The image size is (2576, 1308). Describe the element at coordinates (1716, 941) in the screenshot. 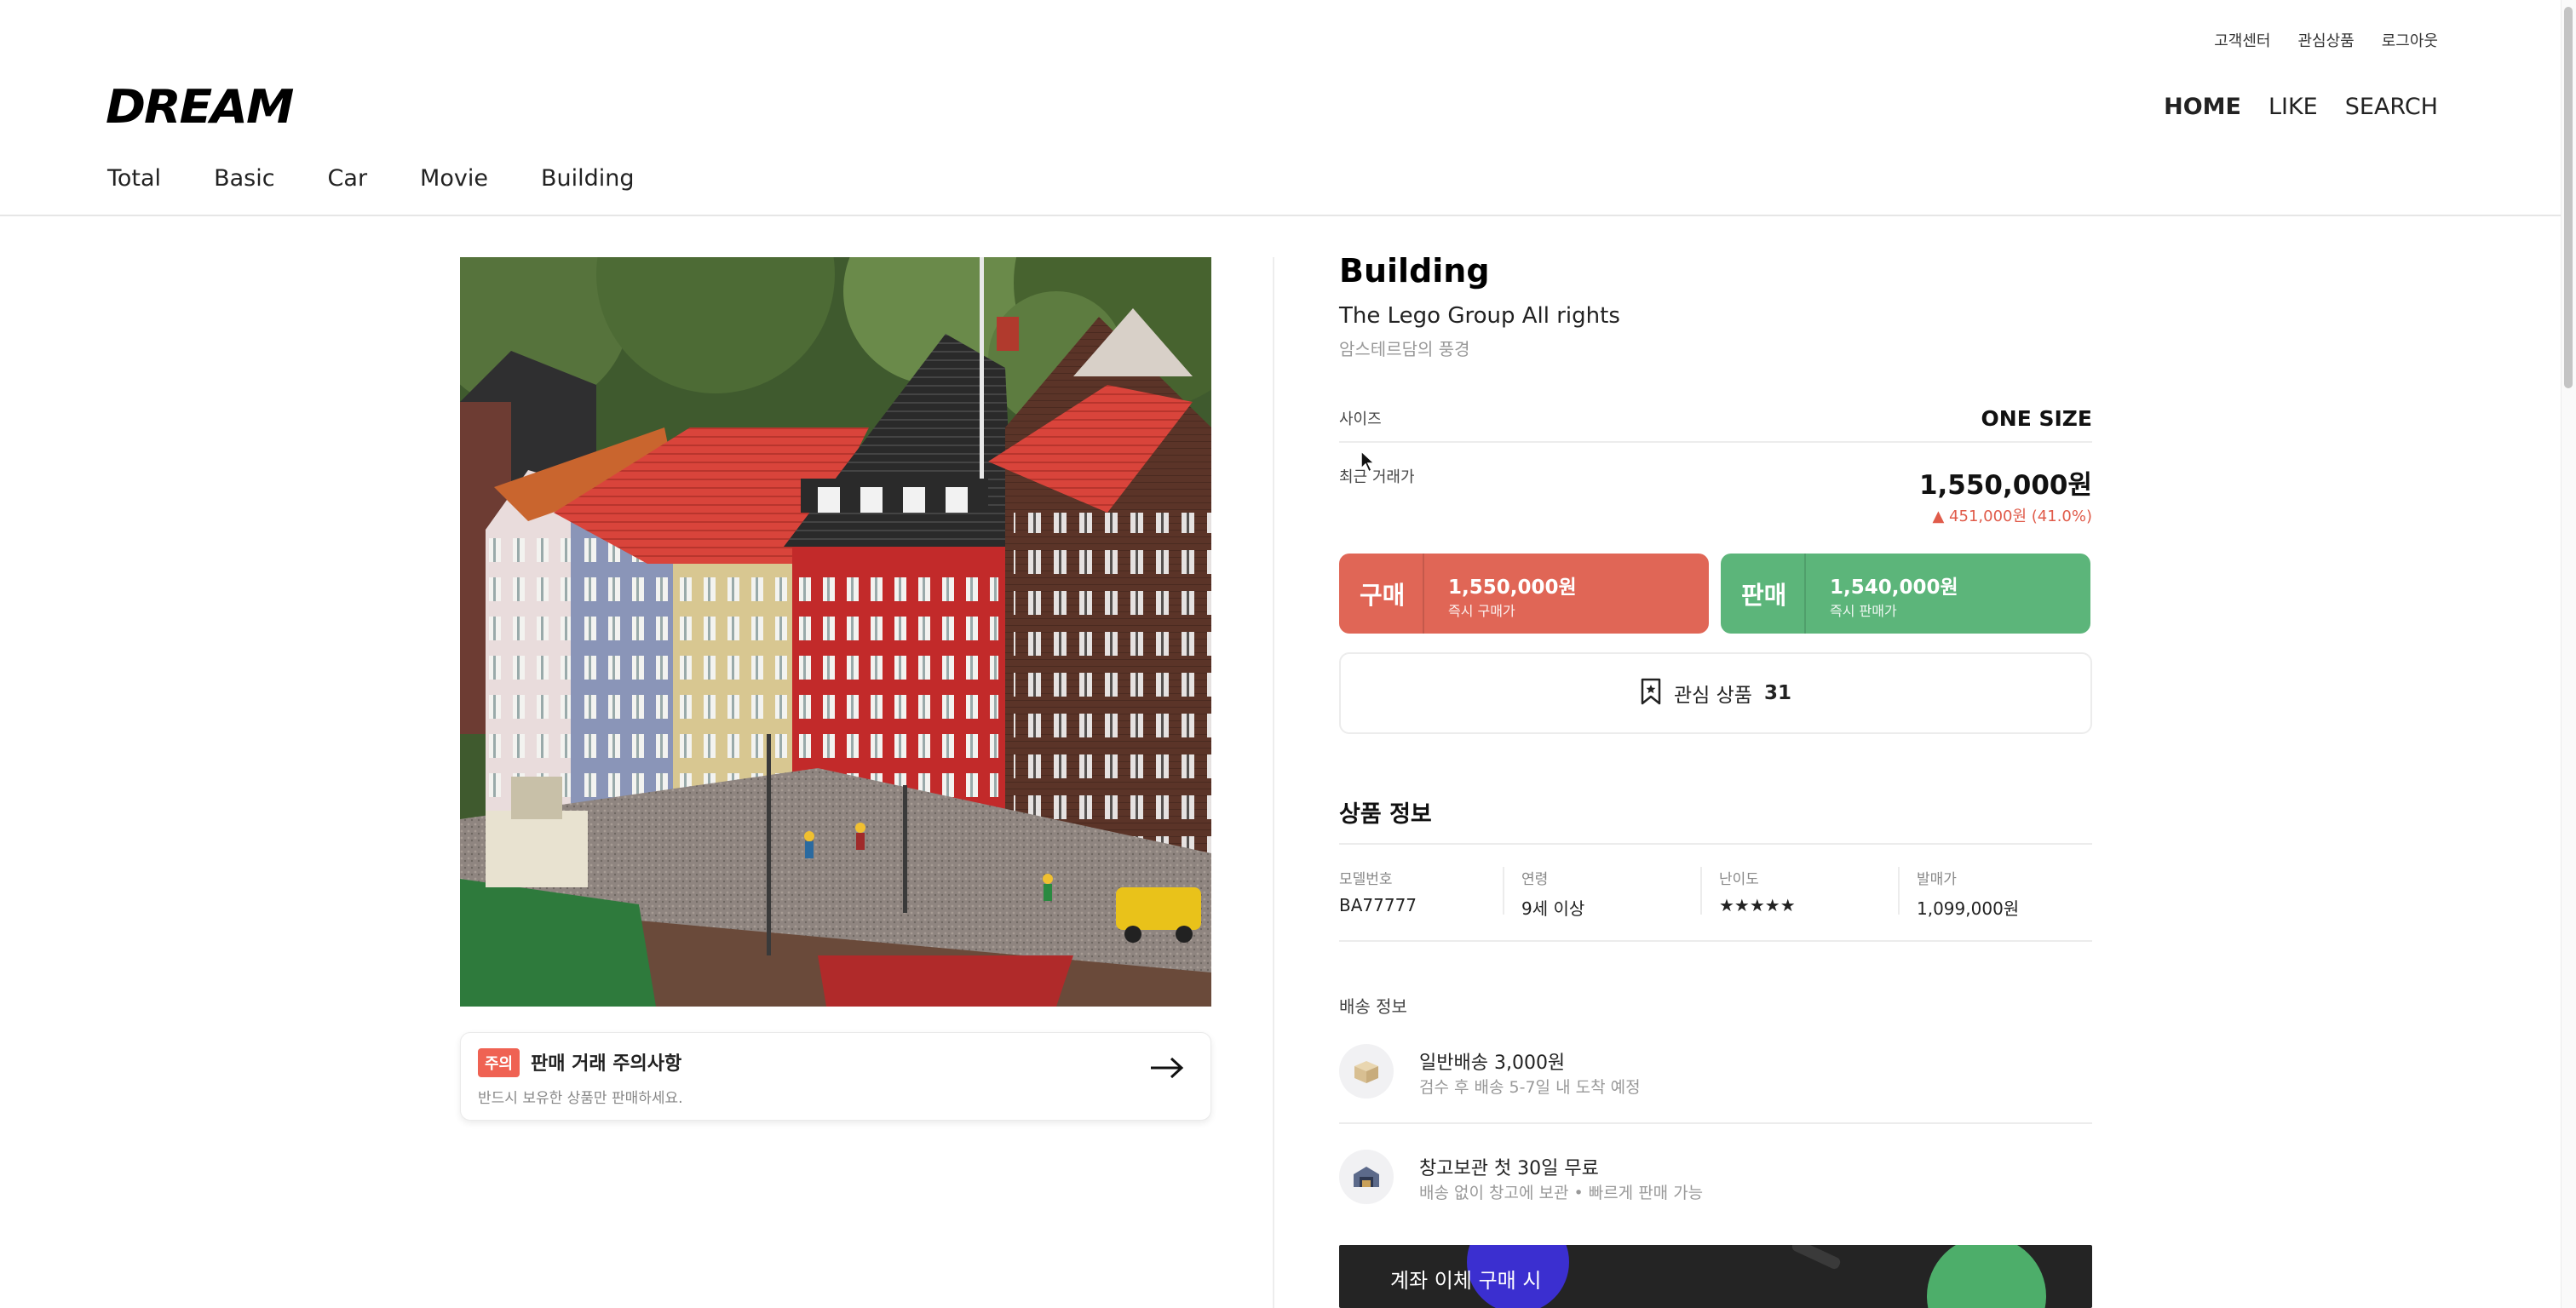

I see `info-divider-bottom` at that location.